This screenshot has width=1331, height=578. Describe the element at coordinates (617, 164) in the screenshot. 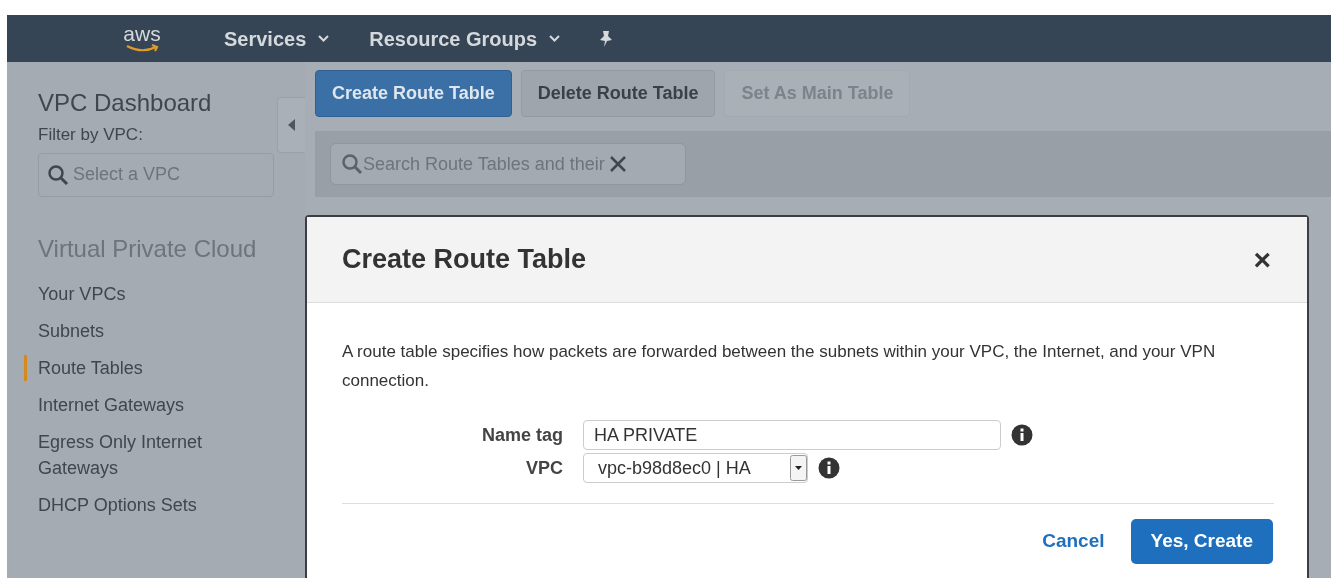

I see `clear-icon` at that location.